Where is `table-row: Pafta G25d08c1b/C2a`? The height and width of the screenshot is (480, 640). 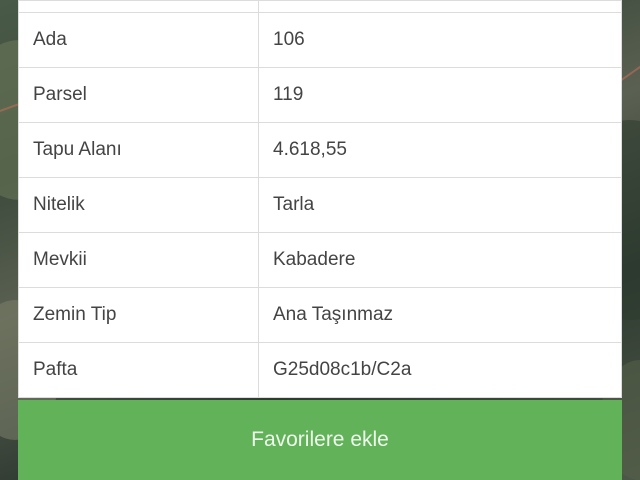
table-row: Pafta G25d08c1b/C2a is located at coordinates (320, 370).